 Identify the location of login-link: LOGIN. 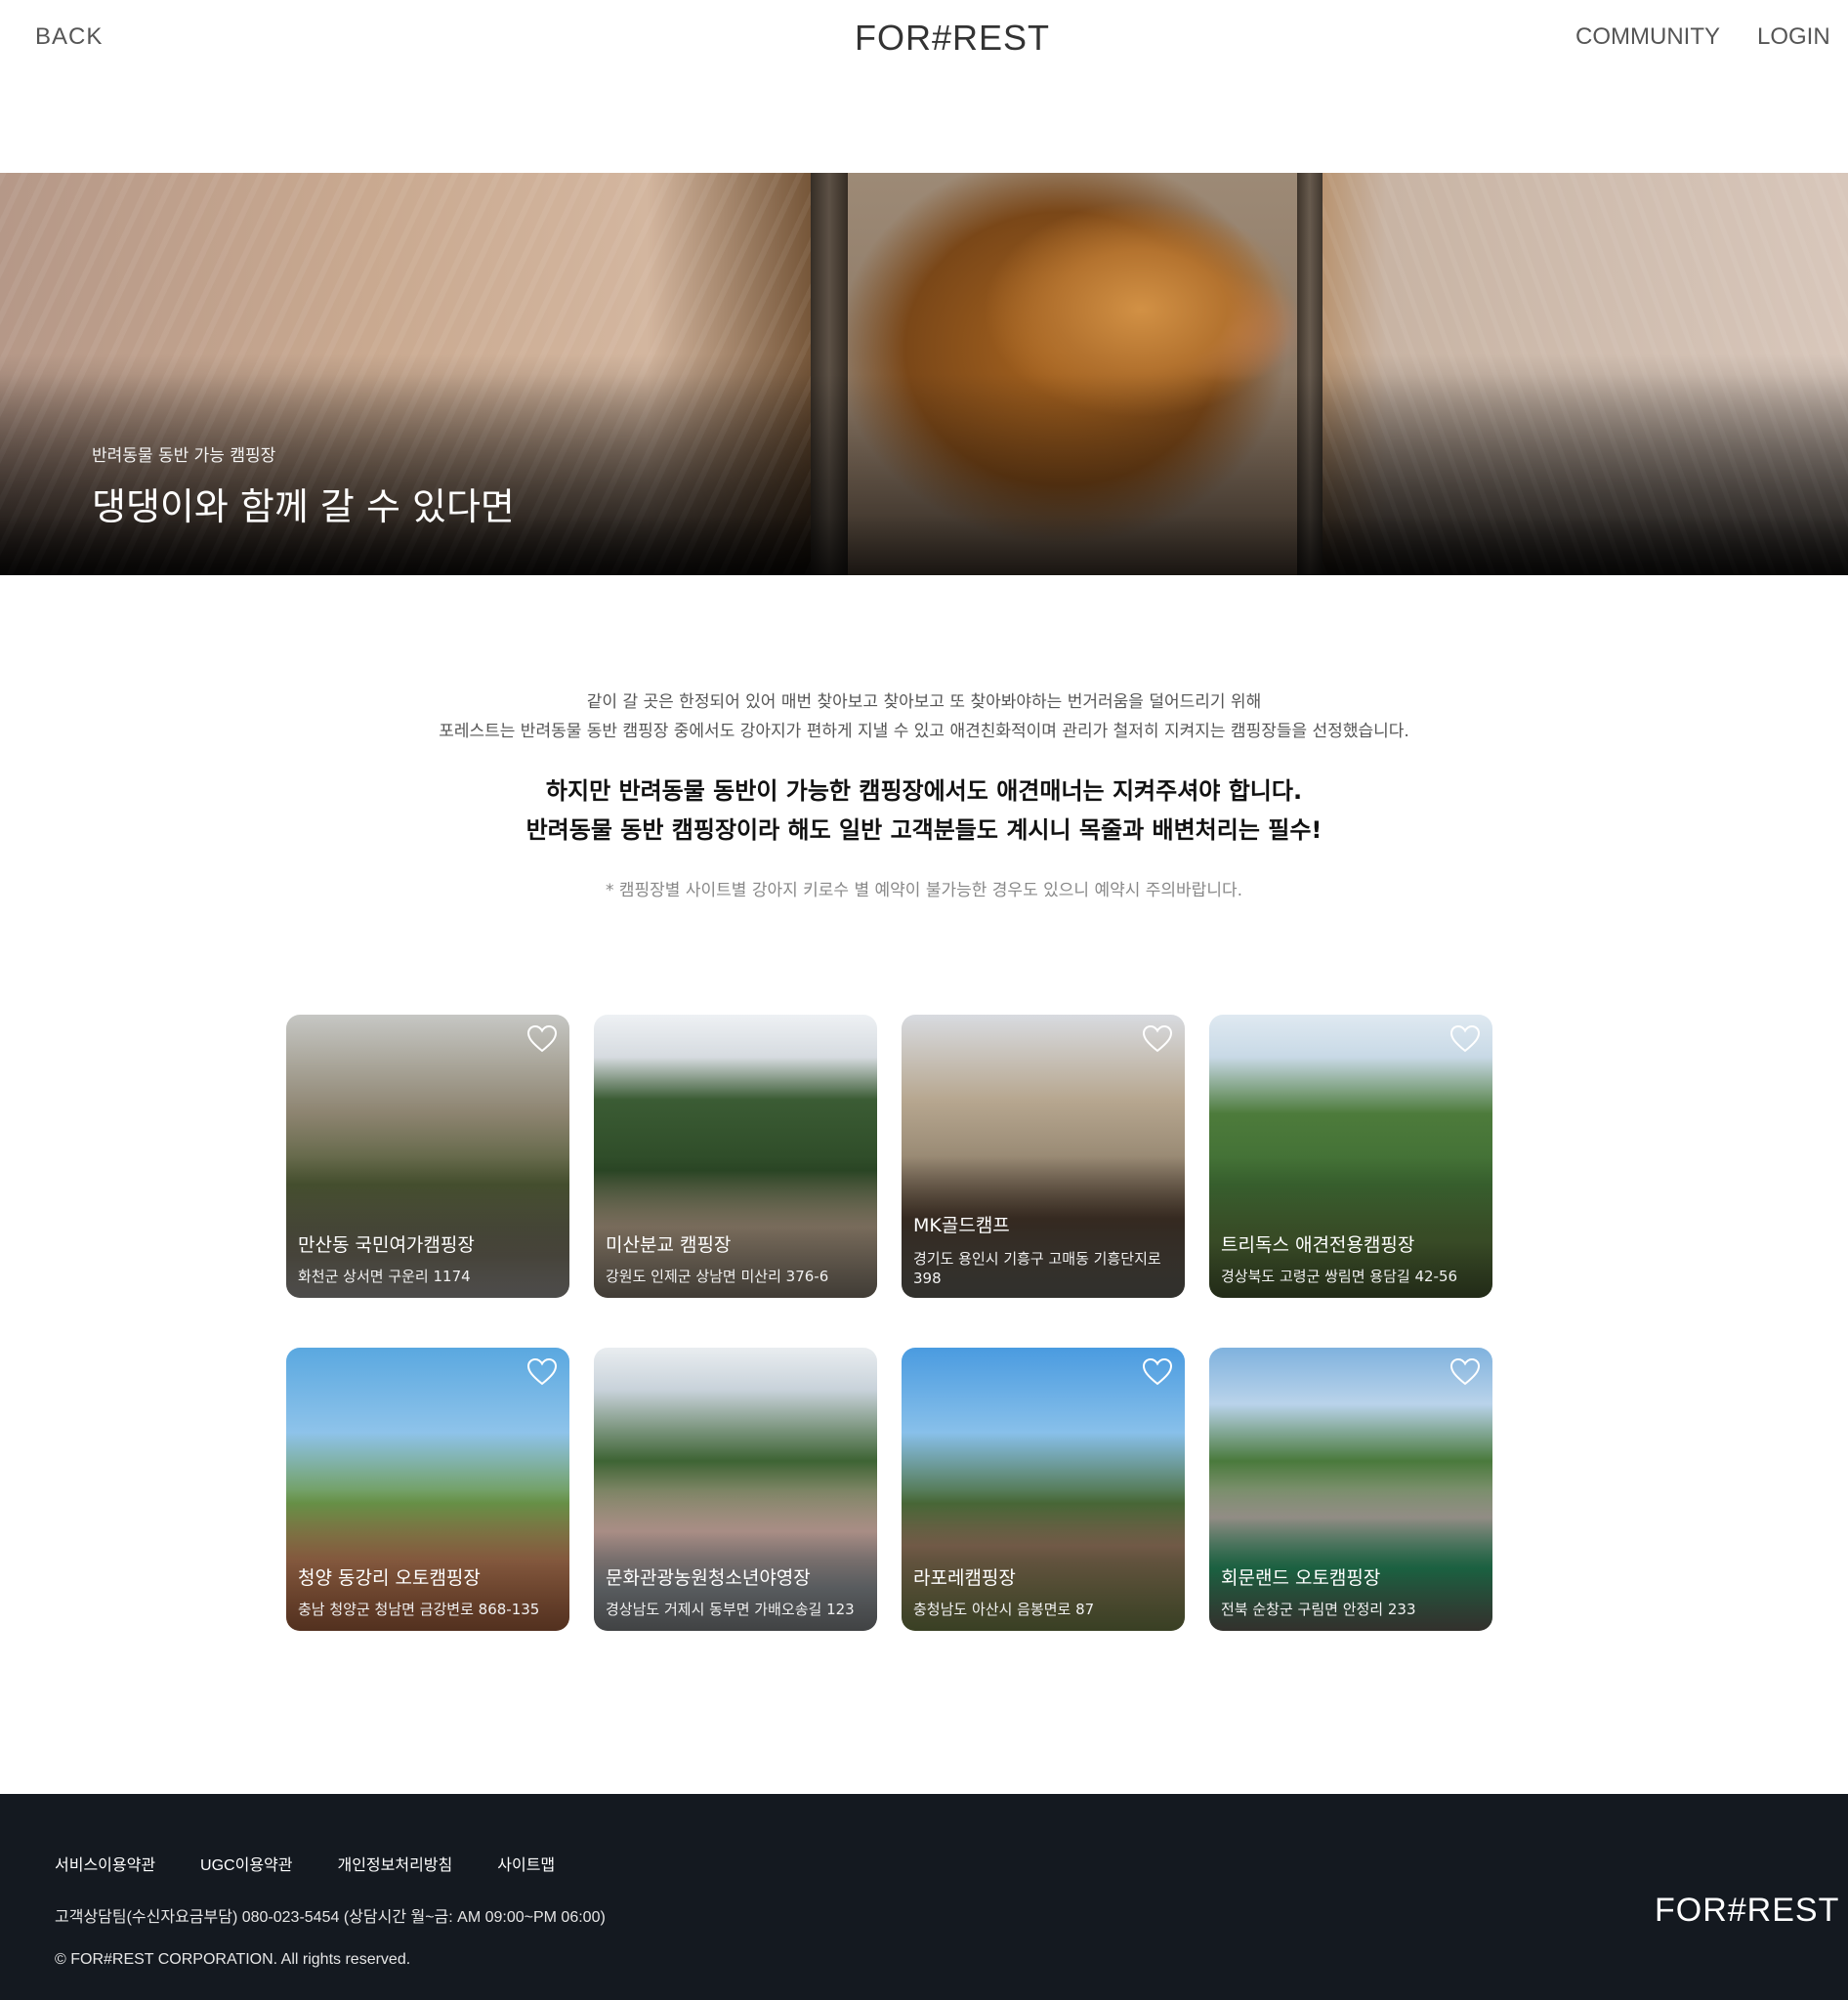
(1793, 37).